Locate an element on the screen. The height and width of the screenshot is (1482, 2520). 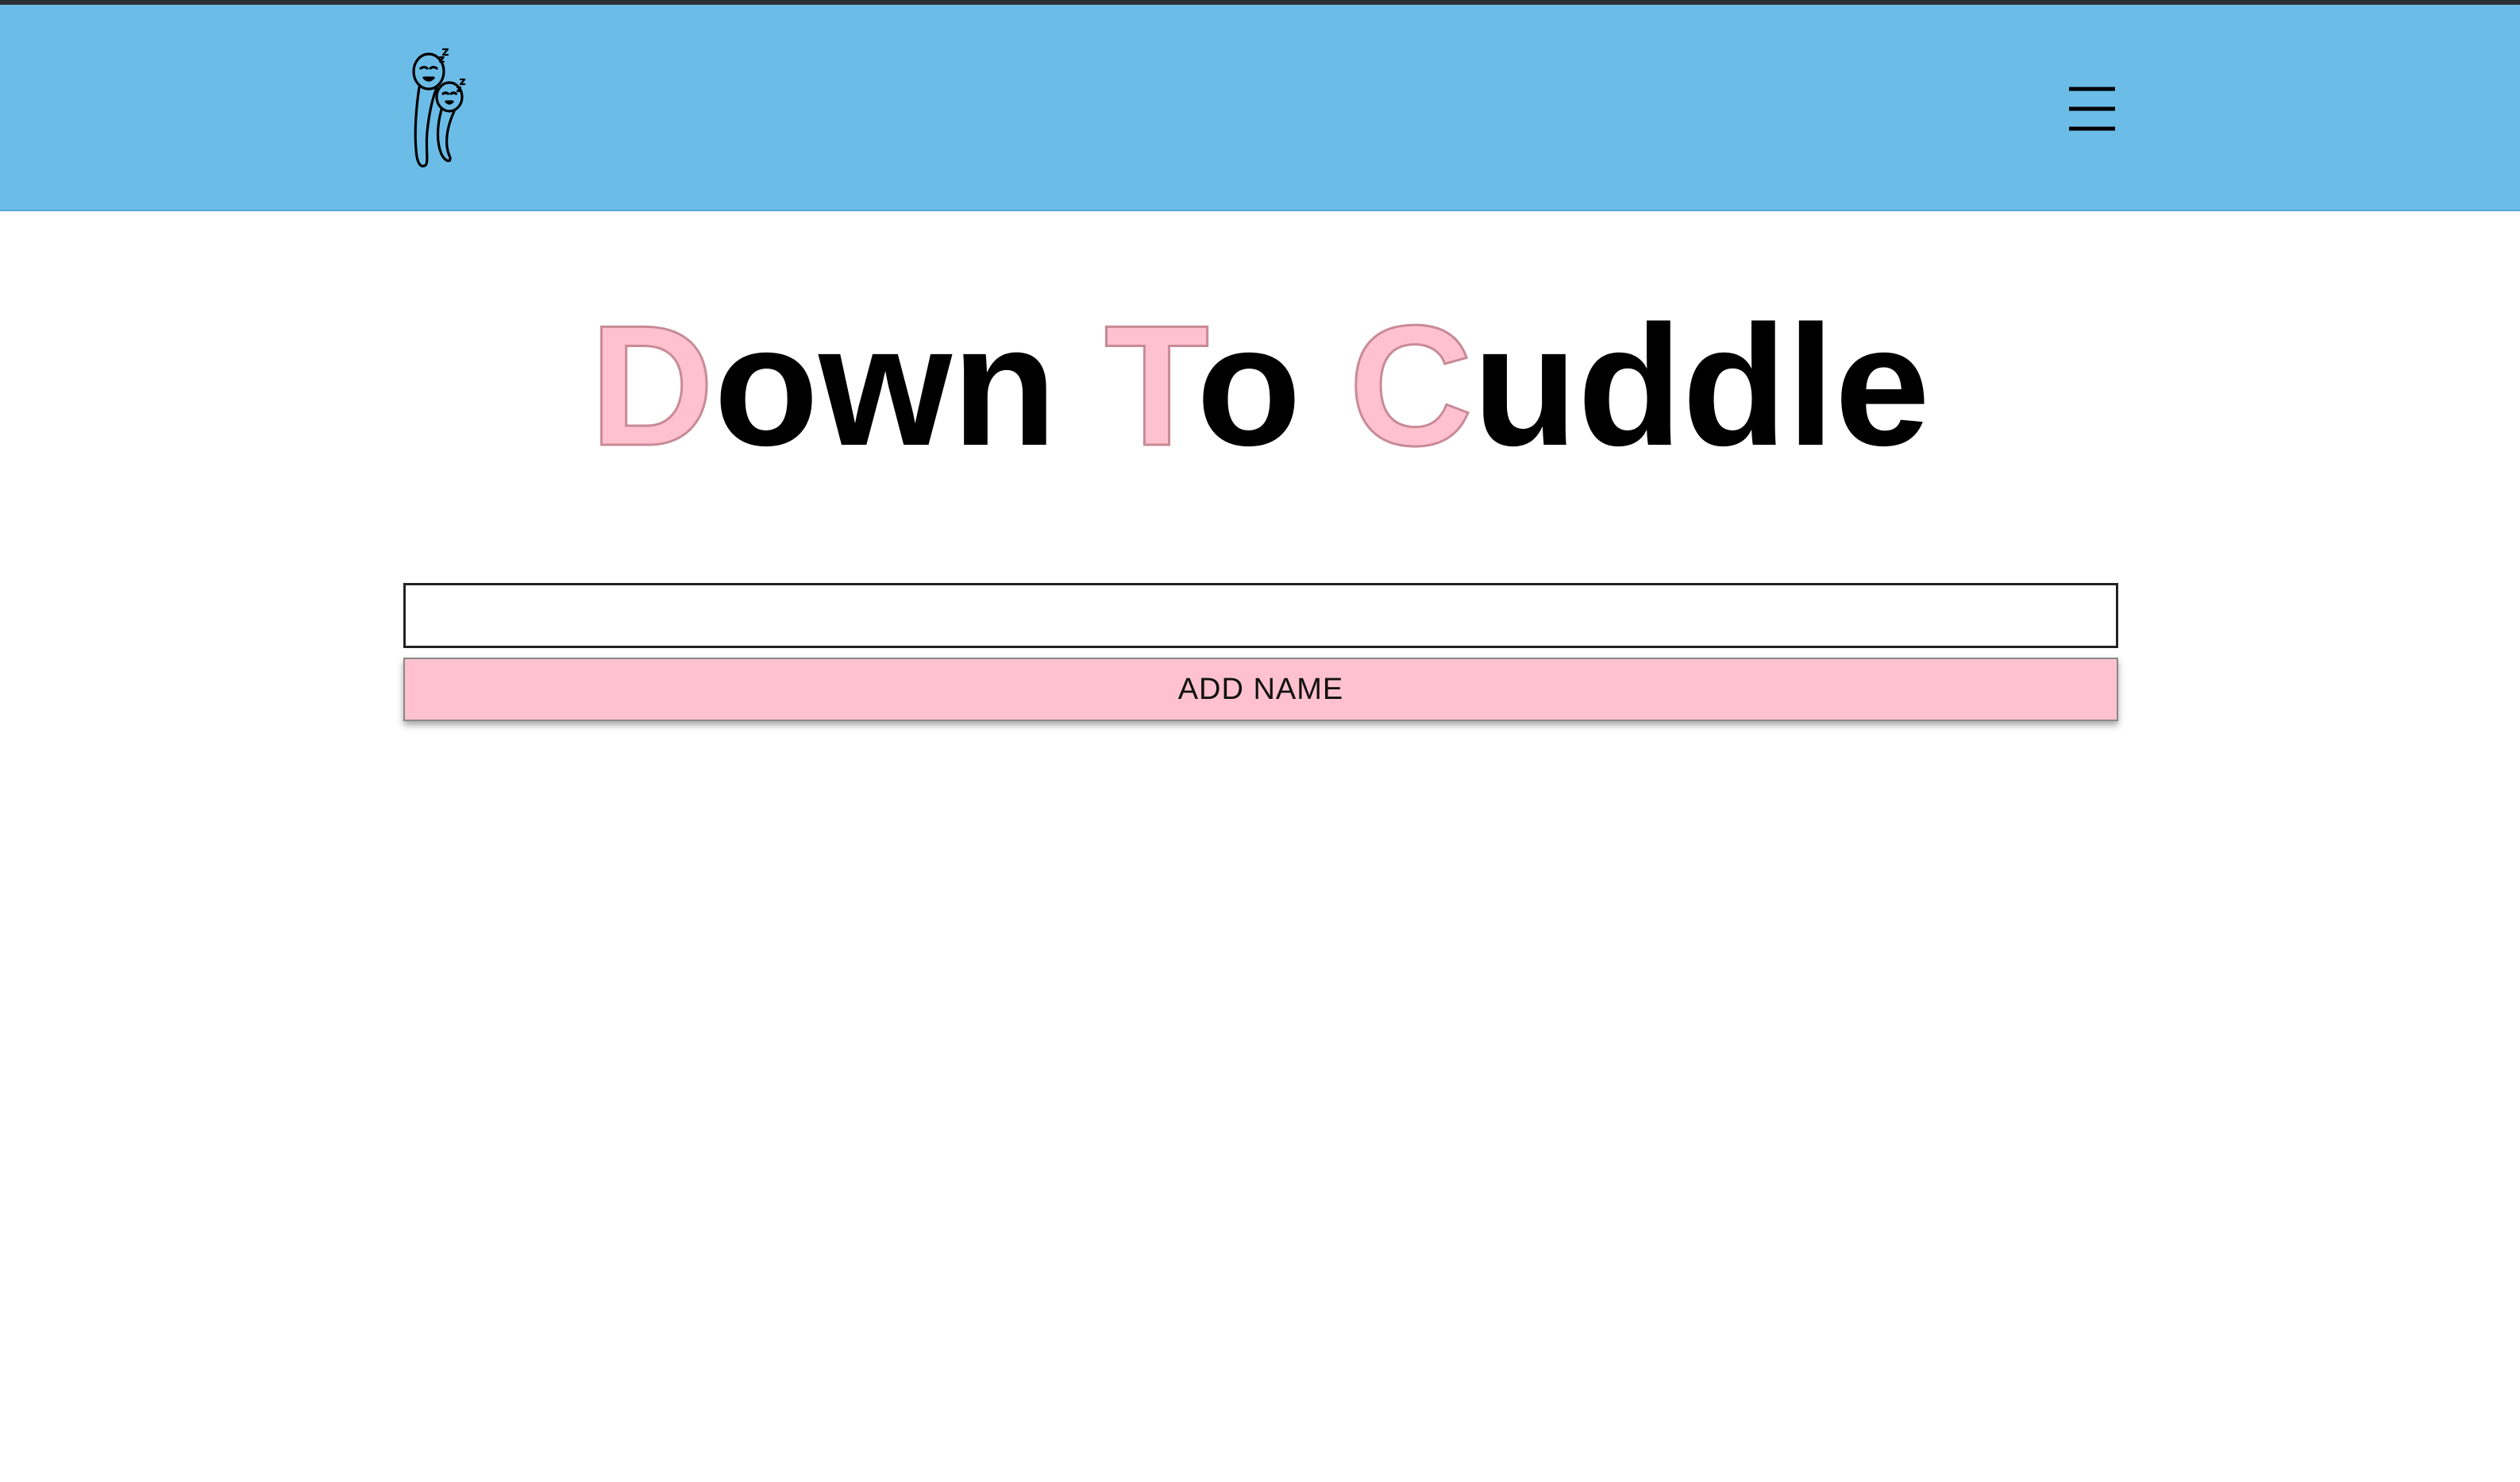
name-input is located at coordinates (1260, 615).